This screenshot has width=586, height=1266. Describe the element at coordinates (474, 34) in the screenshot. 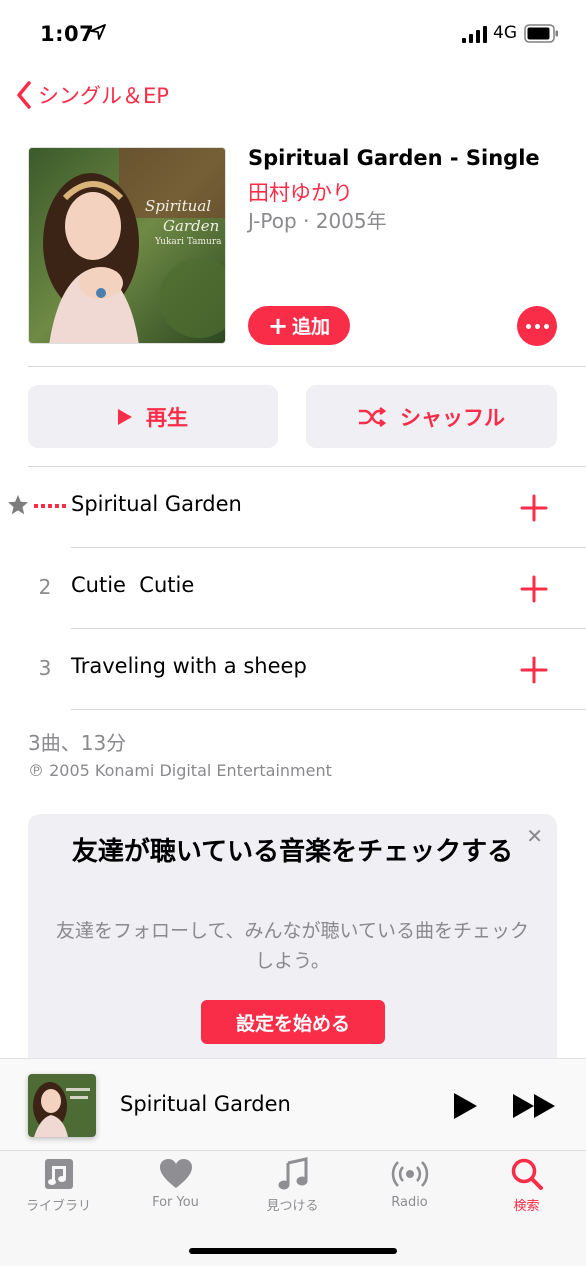

I see `signal-icon` at that location.